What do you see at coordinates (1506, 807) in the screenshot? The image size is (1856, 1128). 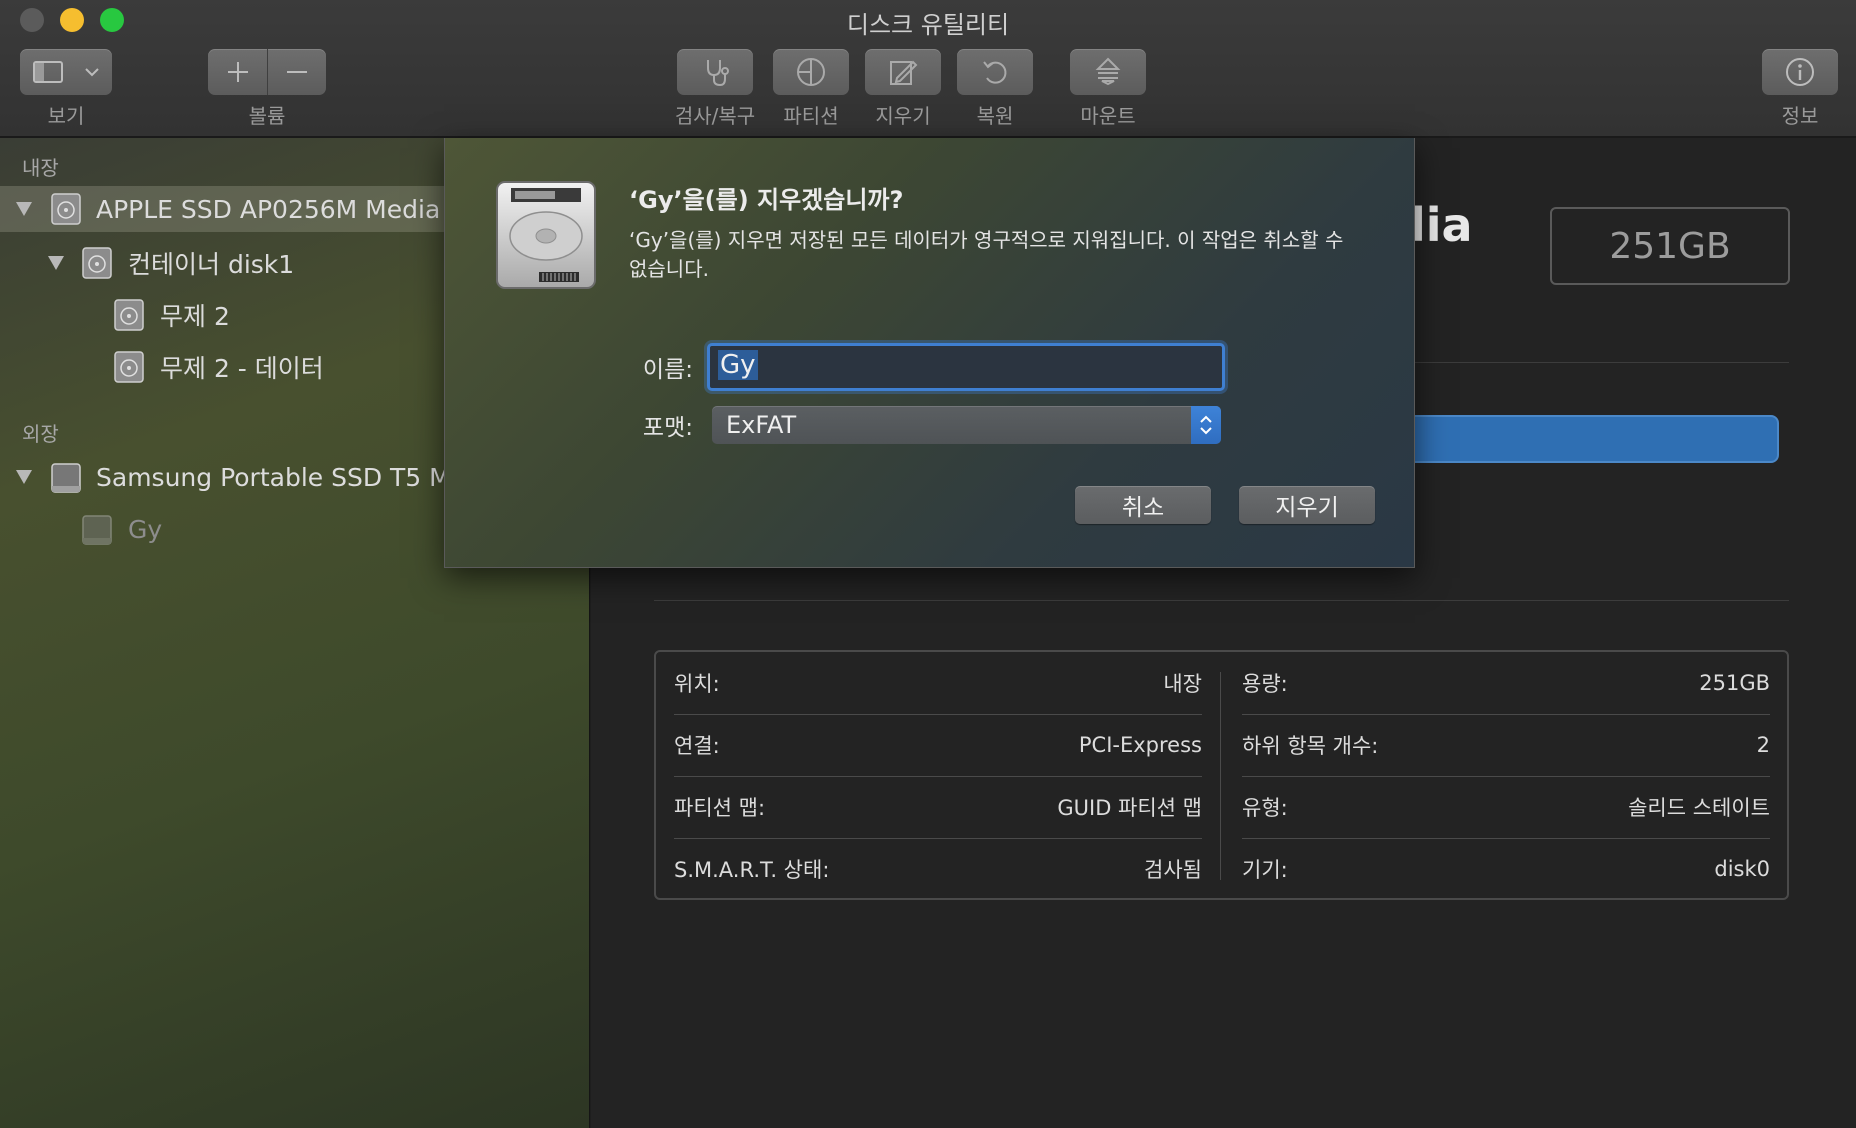 I see `info-row: 유형: 솔리드 스테이트` at bounding box center [1506, 807].